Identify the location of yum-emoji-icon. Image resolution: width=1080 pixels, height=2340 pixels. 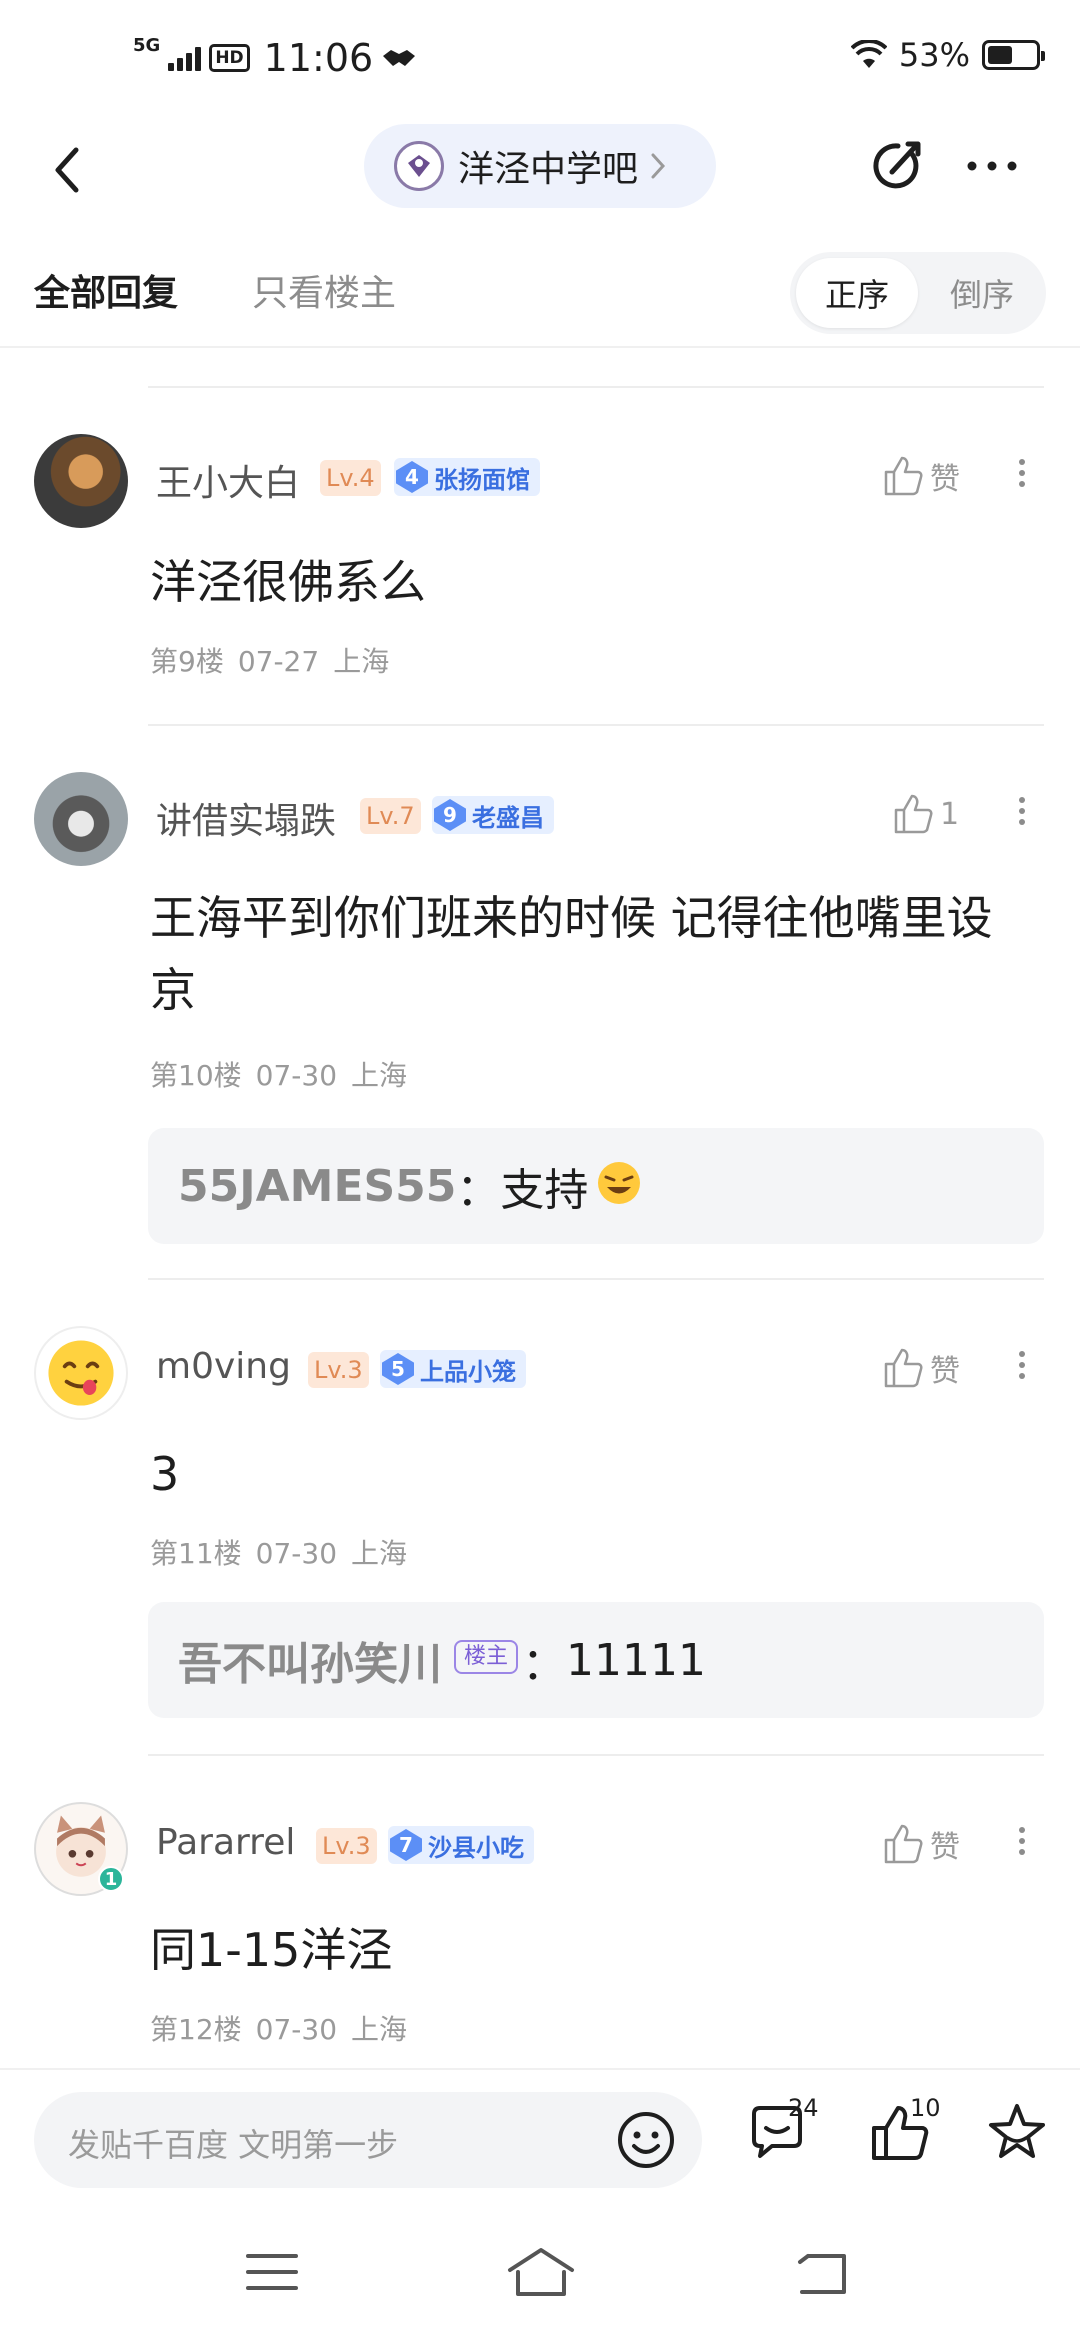
(81, 1373).